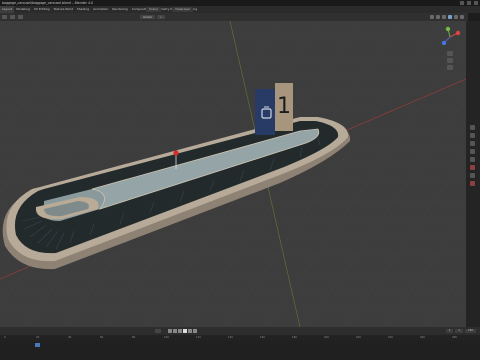 This screenshot has width=480, height=360. Describe the element at coordinates (448, 29) in the screenshot. I see `y-axis-icon` at that location.